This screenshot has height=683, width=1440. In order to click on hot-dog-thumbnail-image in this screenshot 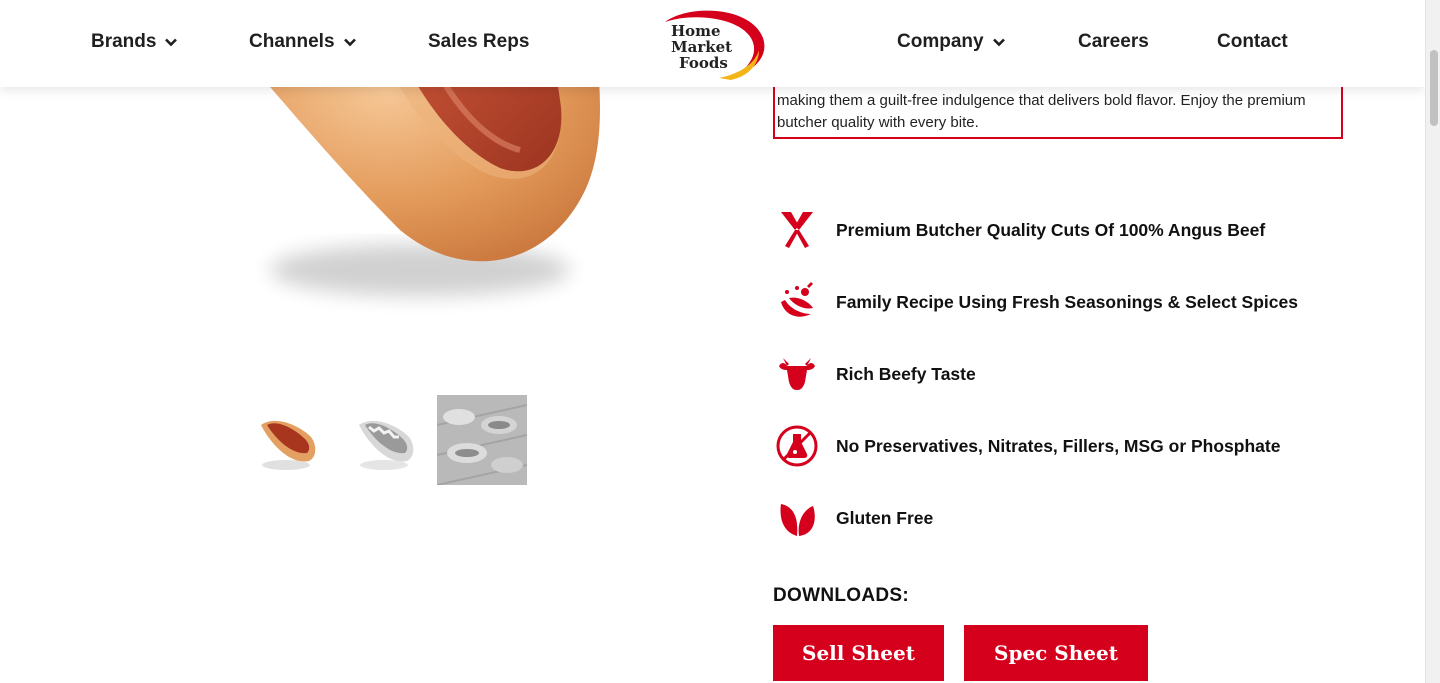, I will do `click(288, 445)`.